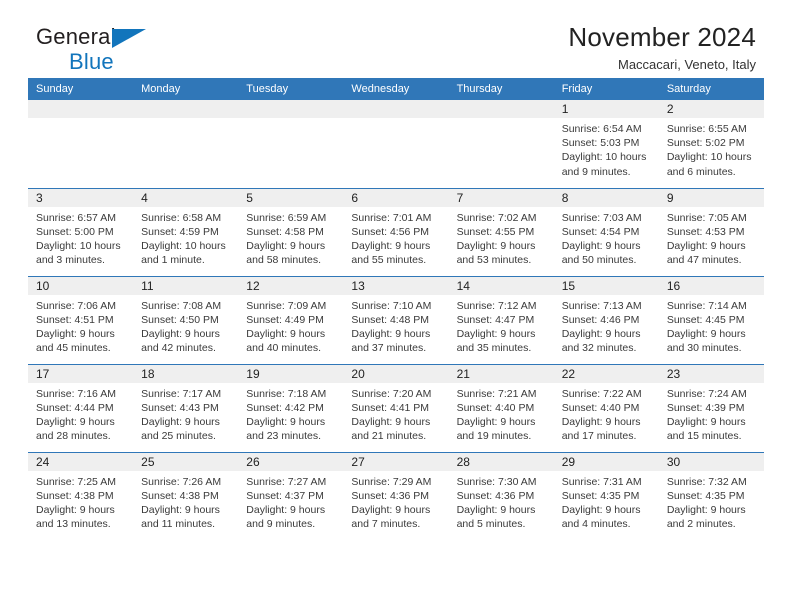  Describe the element at coordinates (286, 253) in the screenshot. I see `daylight-text: Daylight: 9 hours and 58 minutes.` at that location.